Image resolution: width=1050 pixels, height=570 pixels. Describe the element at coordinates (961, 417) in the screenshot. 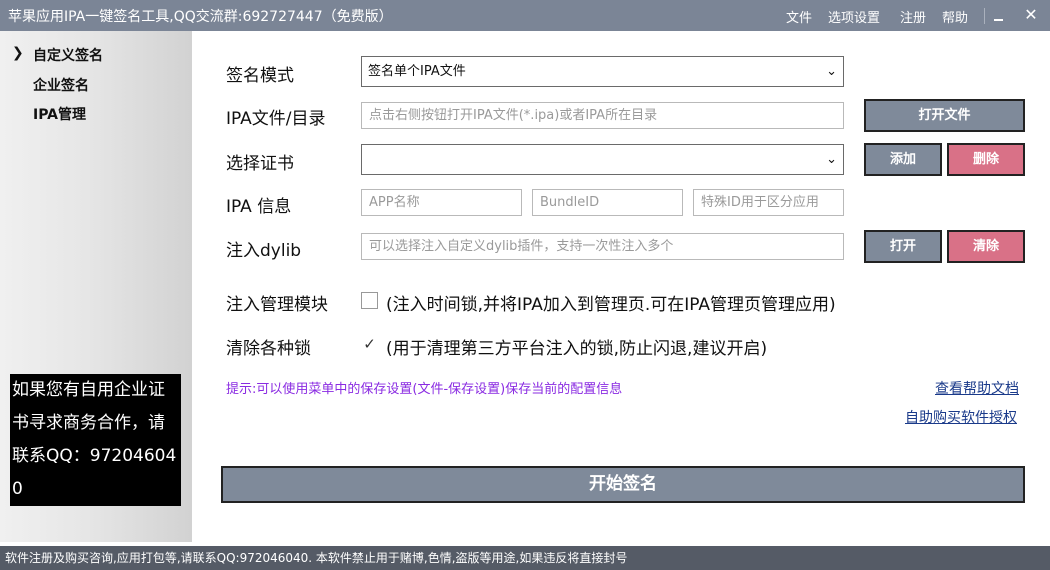

I see `buy-license-link: 自助购买软件授权` at that location.